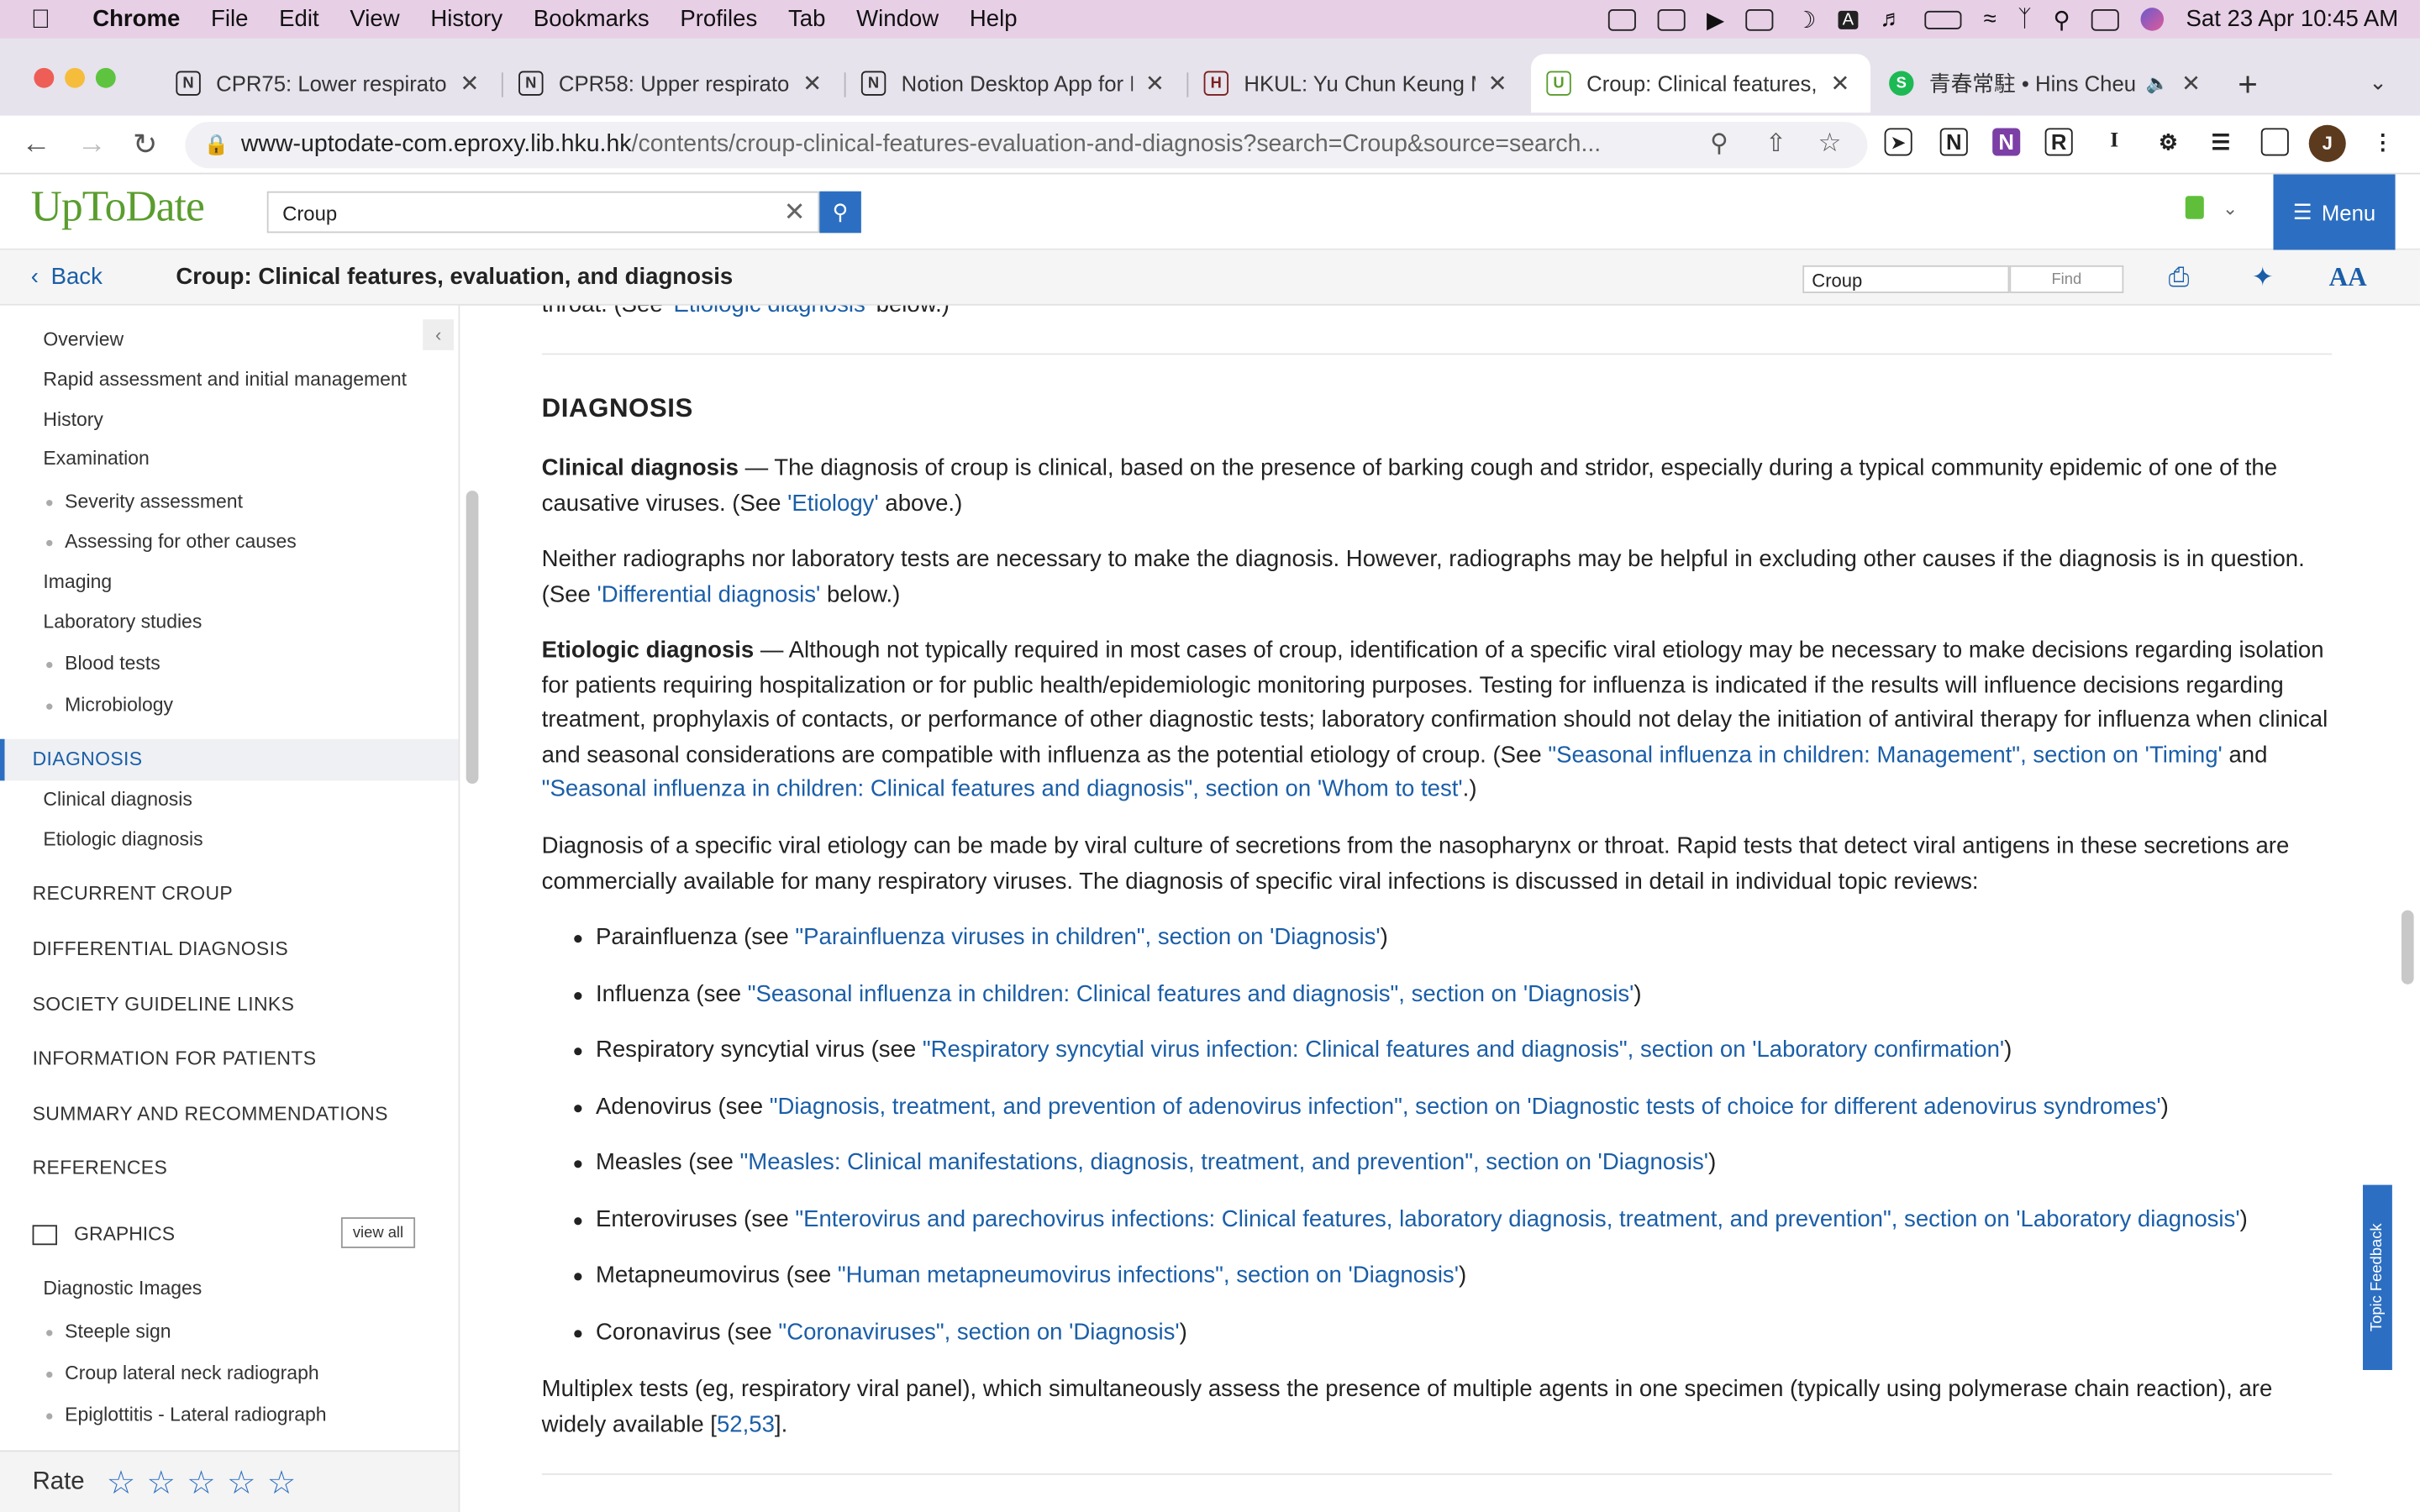  I want to click on sidebar-item-recurrent-croup: RECURRENT CROUP, so click(133, 894).